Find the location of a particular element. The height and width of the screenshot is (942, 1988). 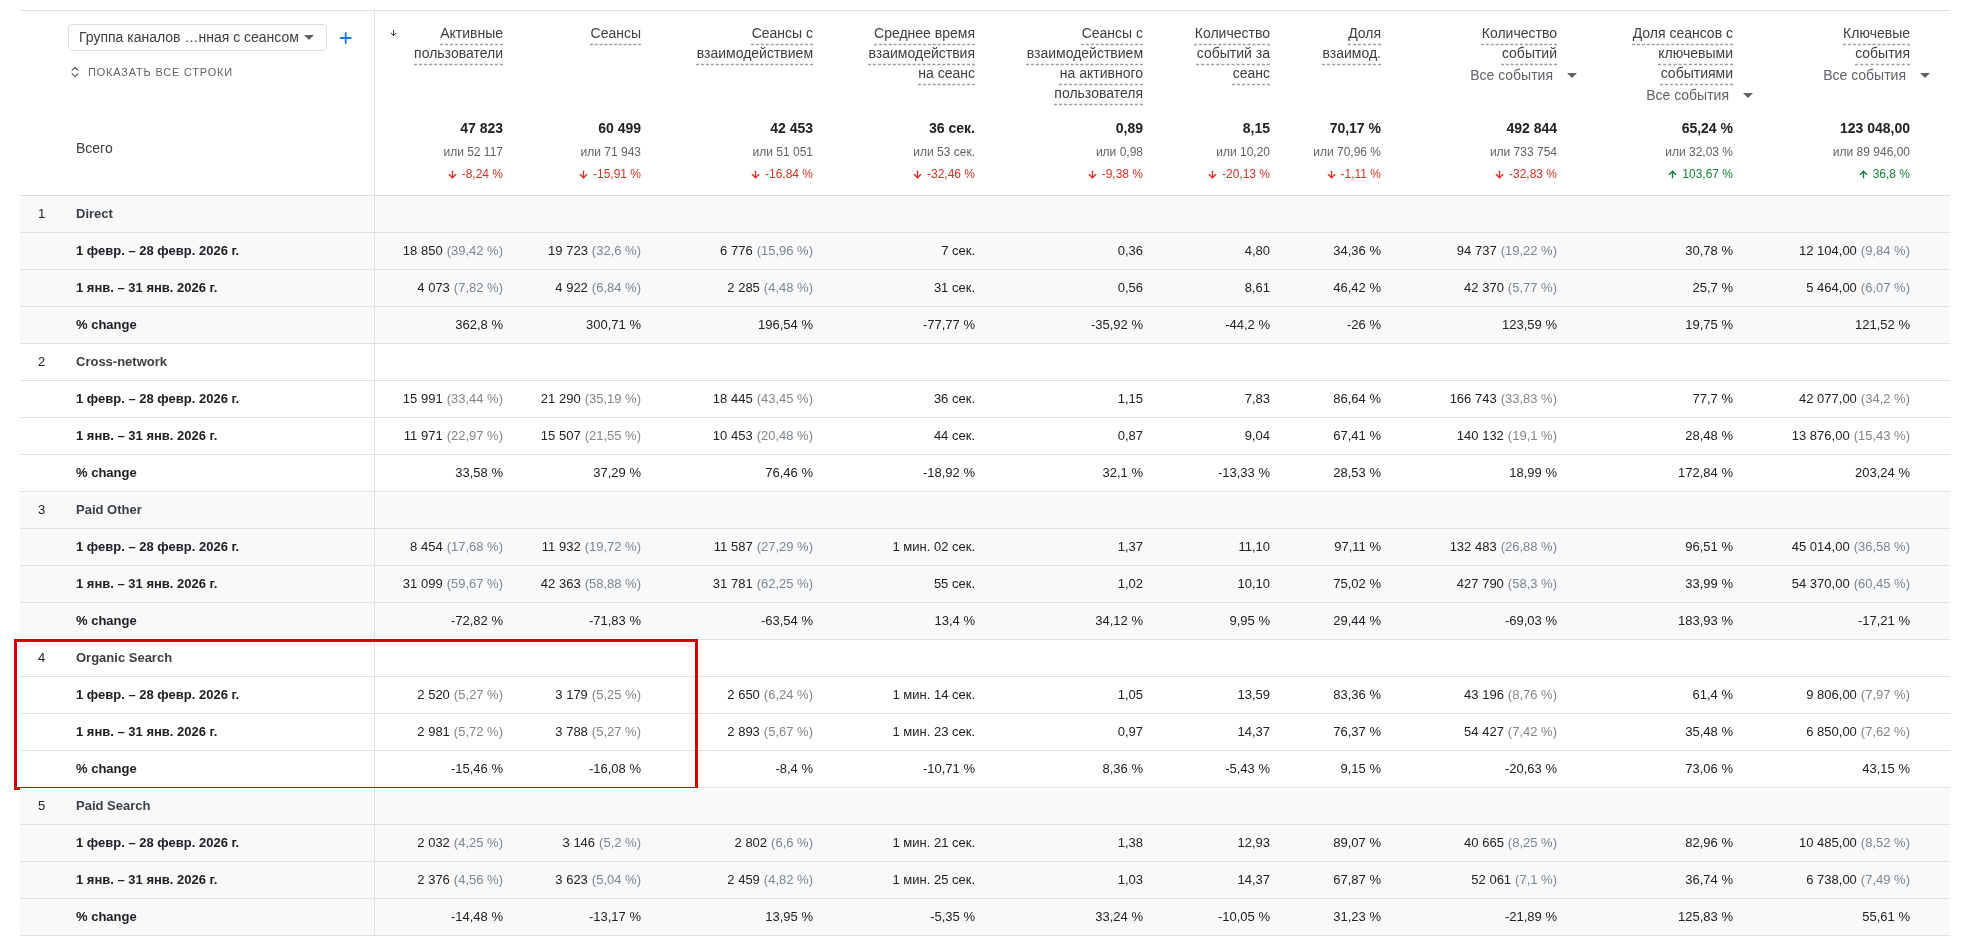

sortable-header: Активные пользователи is located at coordinates (439, 43).